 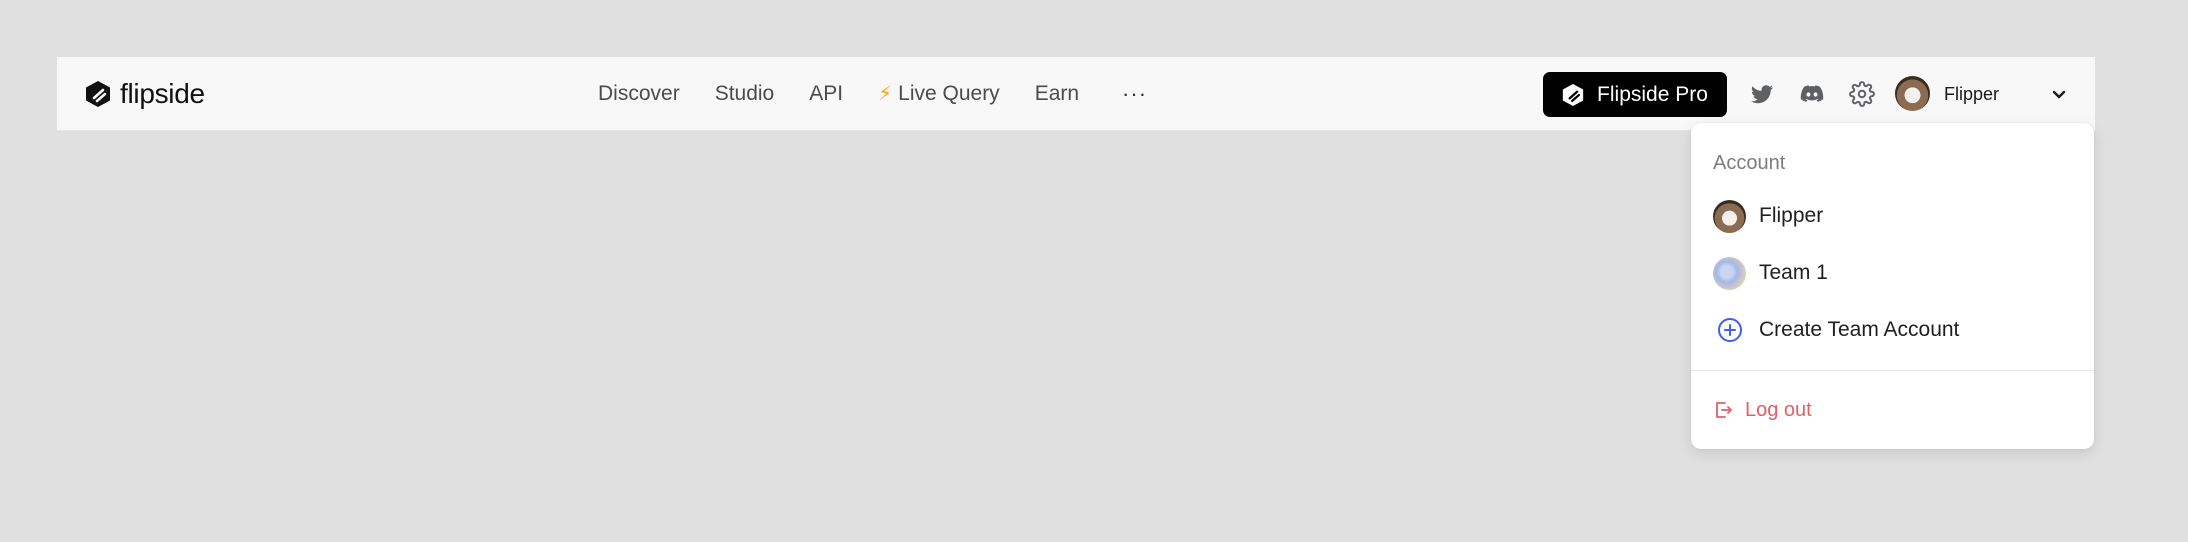 What do you see at coordinates (162, 93) in the screenshot?
I see `logo-text: flipside` at bounding box center [162, 93].